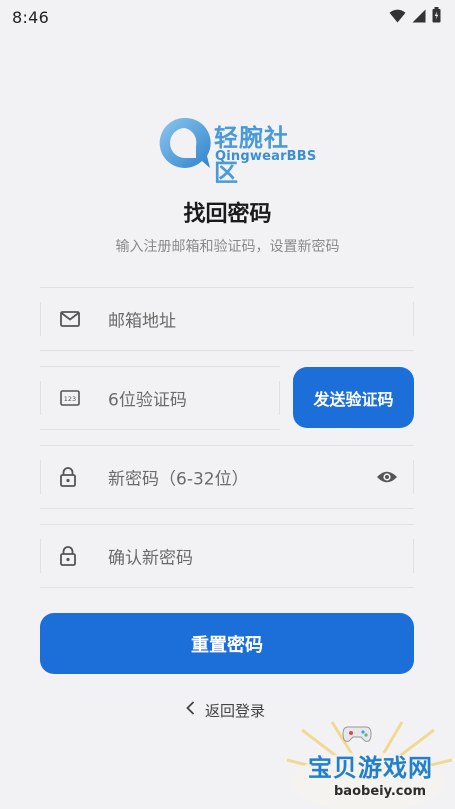  I want to click on status-time: 8:46, so click(31, 17).